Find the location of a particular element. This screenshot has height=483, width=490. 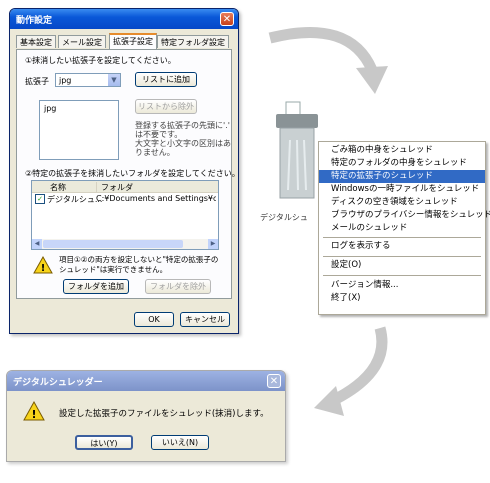

section2-heading: ②特定の拡張子を抹消したいフォルダを設定してください。 is located at coordinates (132, 173).